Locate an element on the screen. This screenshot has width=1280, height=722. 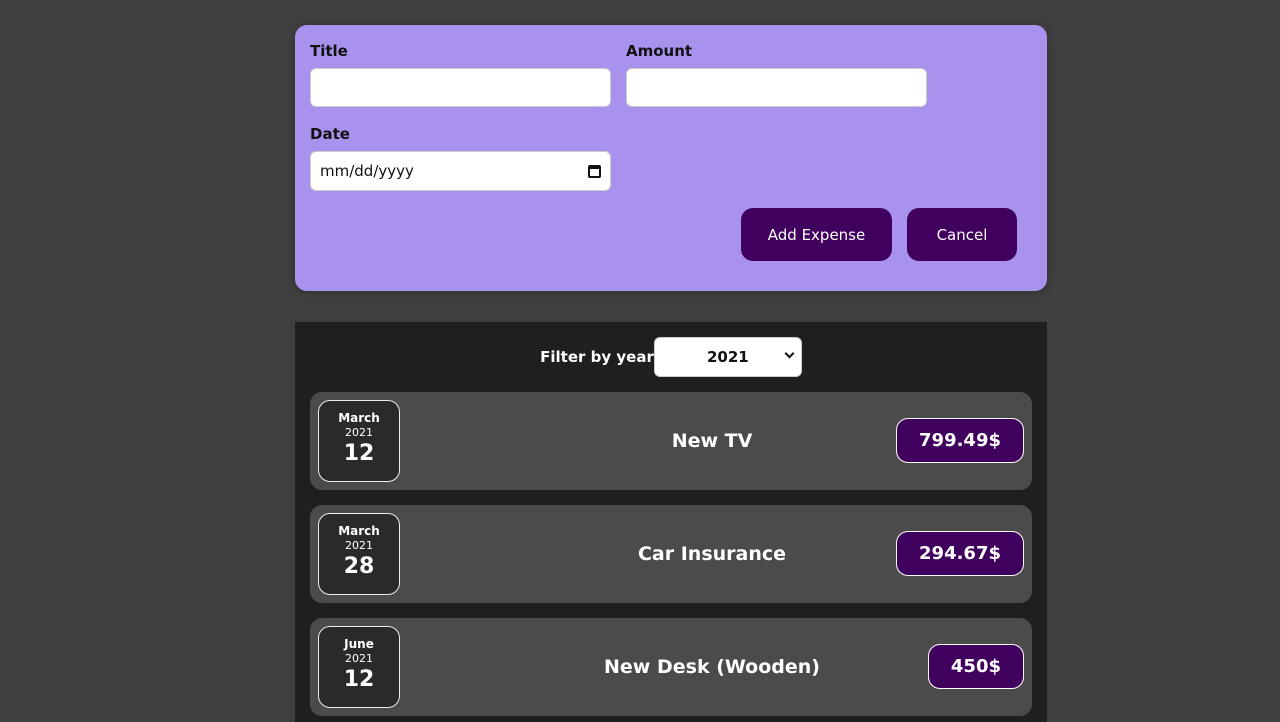
amount-control: Amount is located at coordinates (776, 74).